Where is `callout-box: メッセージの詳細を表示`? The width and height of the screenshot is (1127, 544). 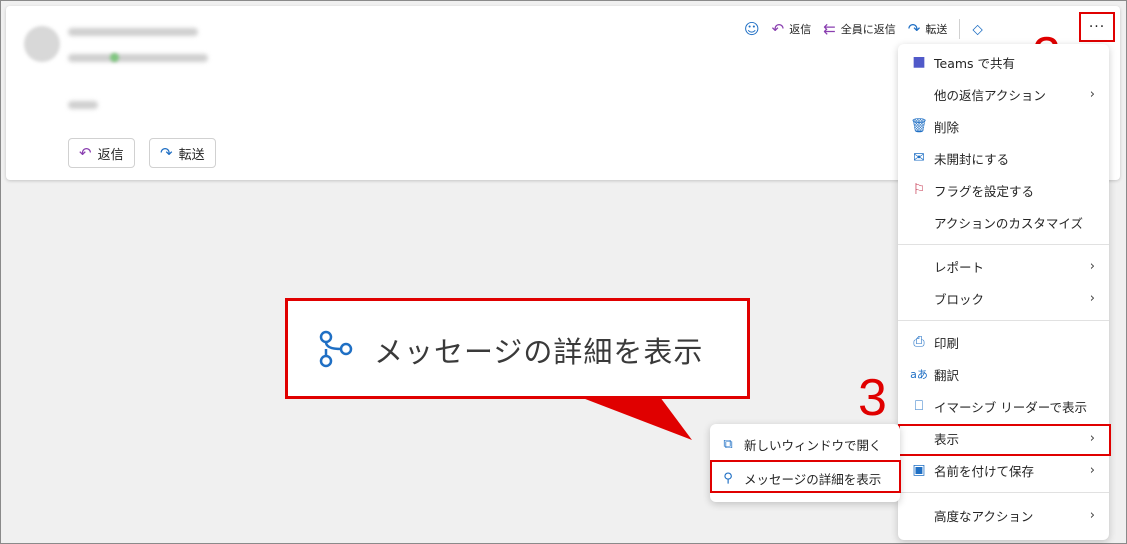
callout-box: メッセージの詳細を表示 is located at coordinates (517, 348).